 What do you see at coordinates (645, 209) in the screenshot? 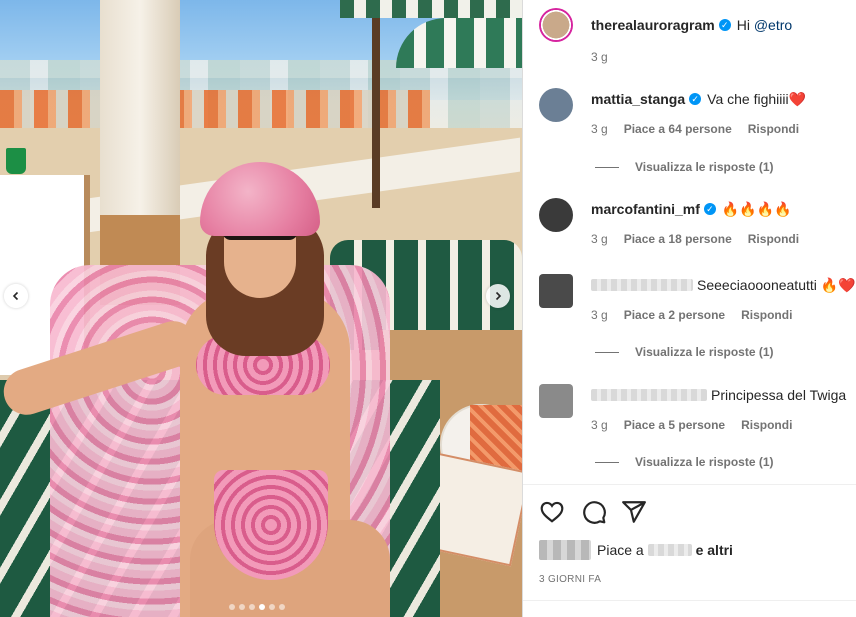
I see `comment-username: marcofantini_mf` at bounding box center [645, 209].